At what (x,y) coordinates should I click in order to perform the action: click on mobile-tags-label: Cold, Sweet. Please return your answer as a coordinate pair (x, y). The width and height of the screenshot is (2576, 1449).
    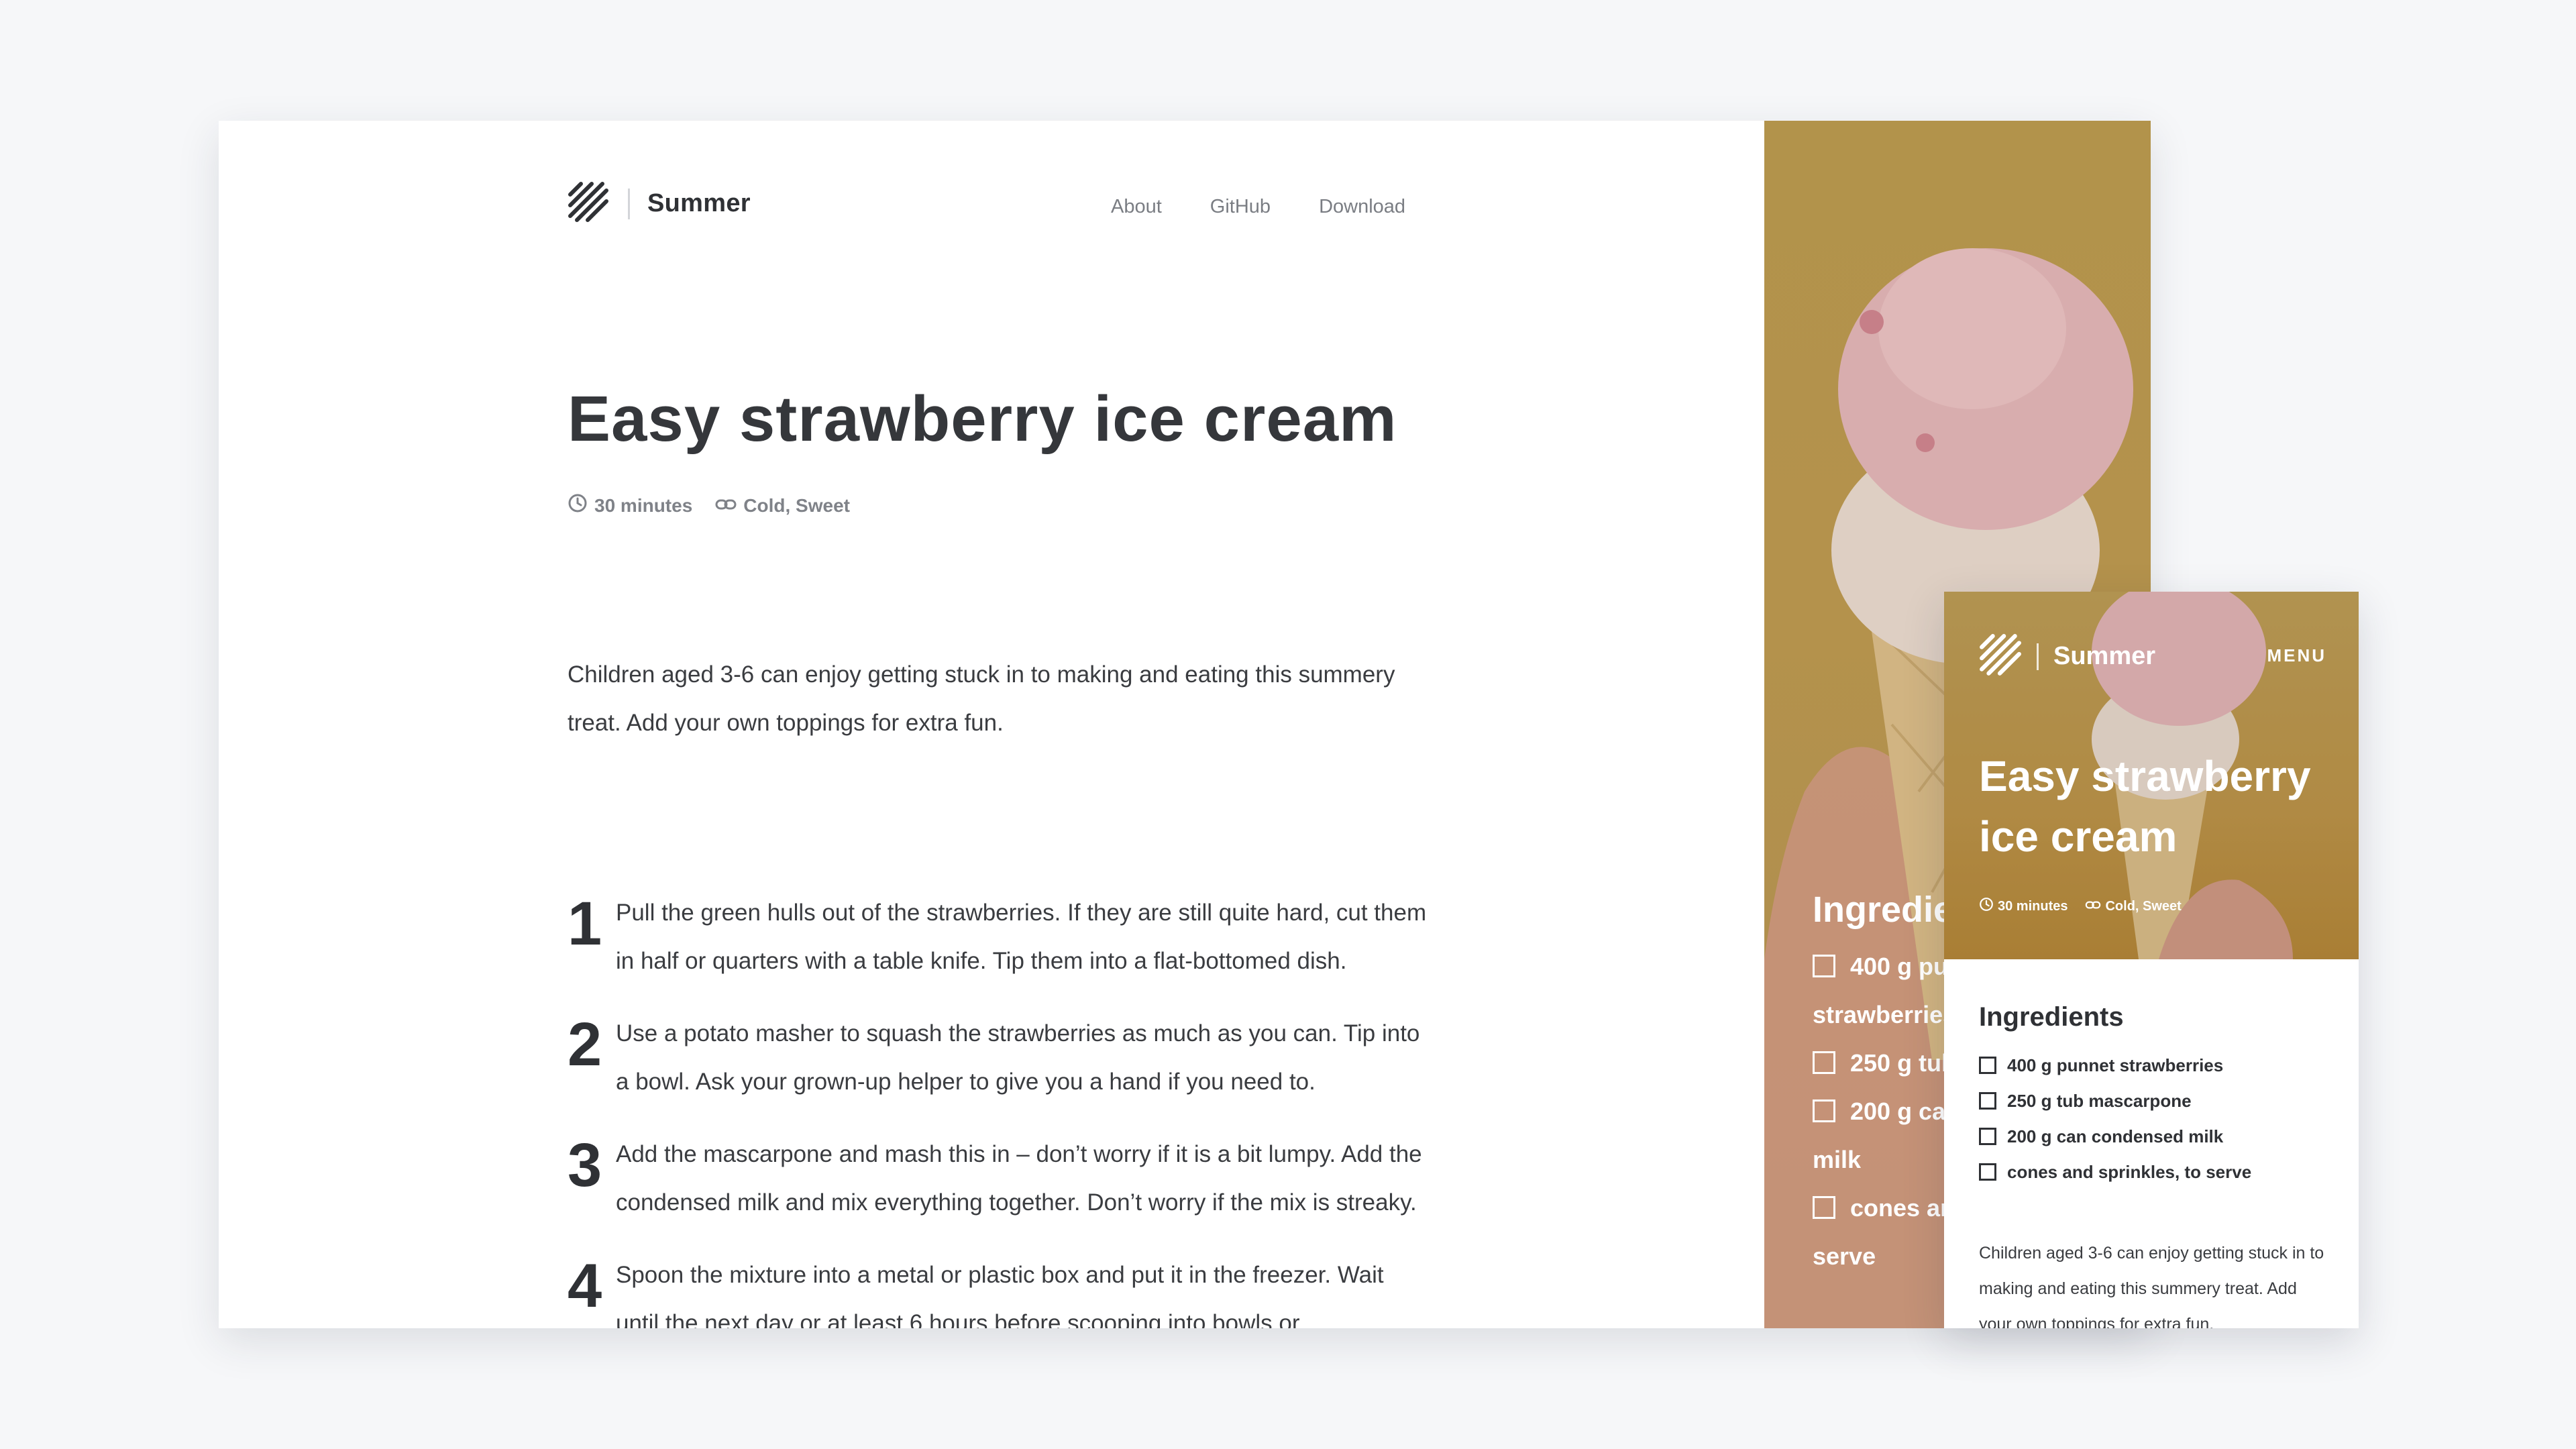
    Looking at the image, I should click on (2143, 906).